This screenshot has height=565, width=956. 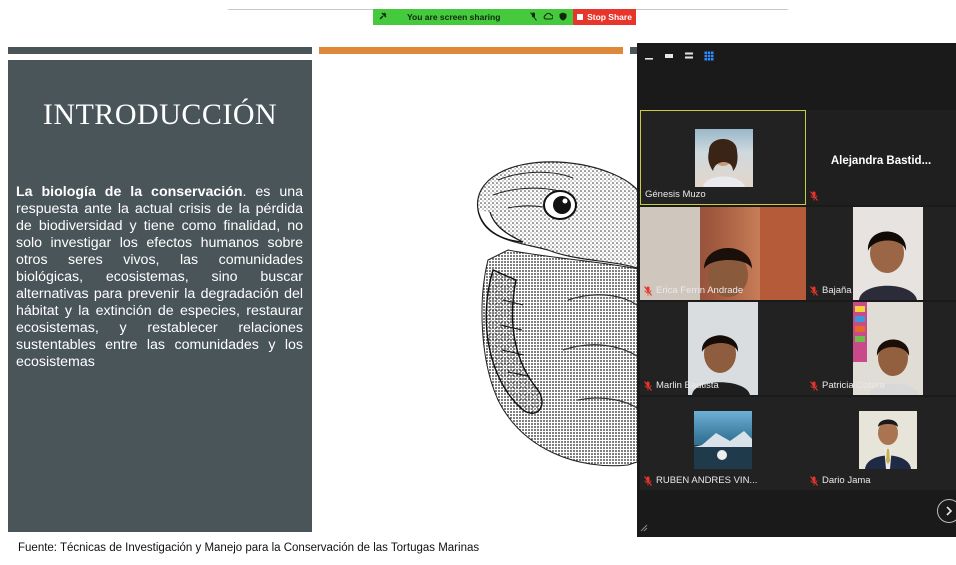 I want to click on view-toolbar, so click(x=679, y=56).